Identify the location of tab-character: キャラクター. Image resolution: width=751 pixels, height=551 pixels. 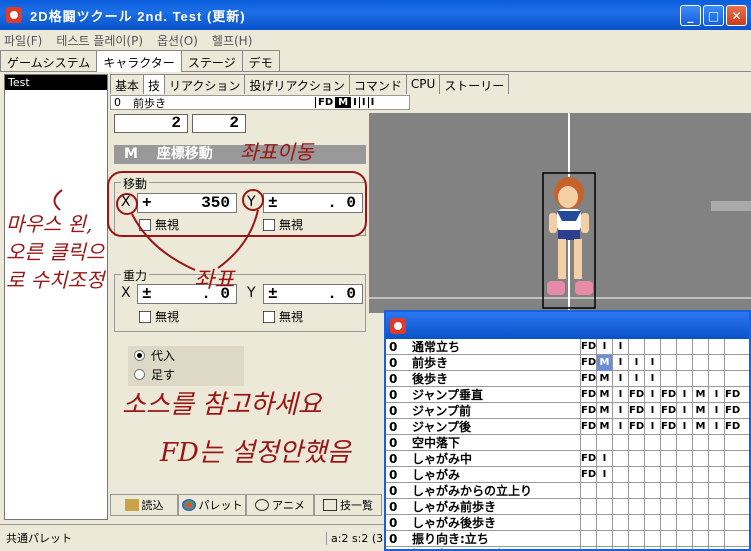
(139, 61).